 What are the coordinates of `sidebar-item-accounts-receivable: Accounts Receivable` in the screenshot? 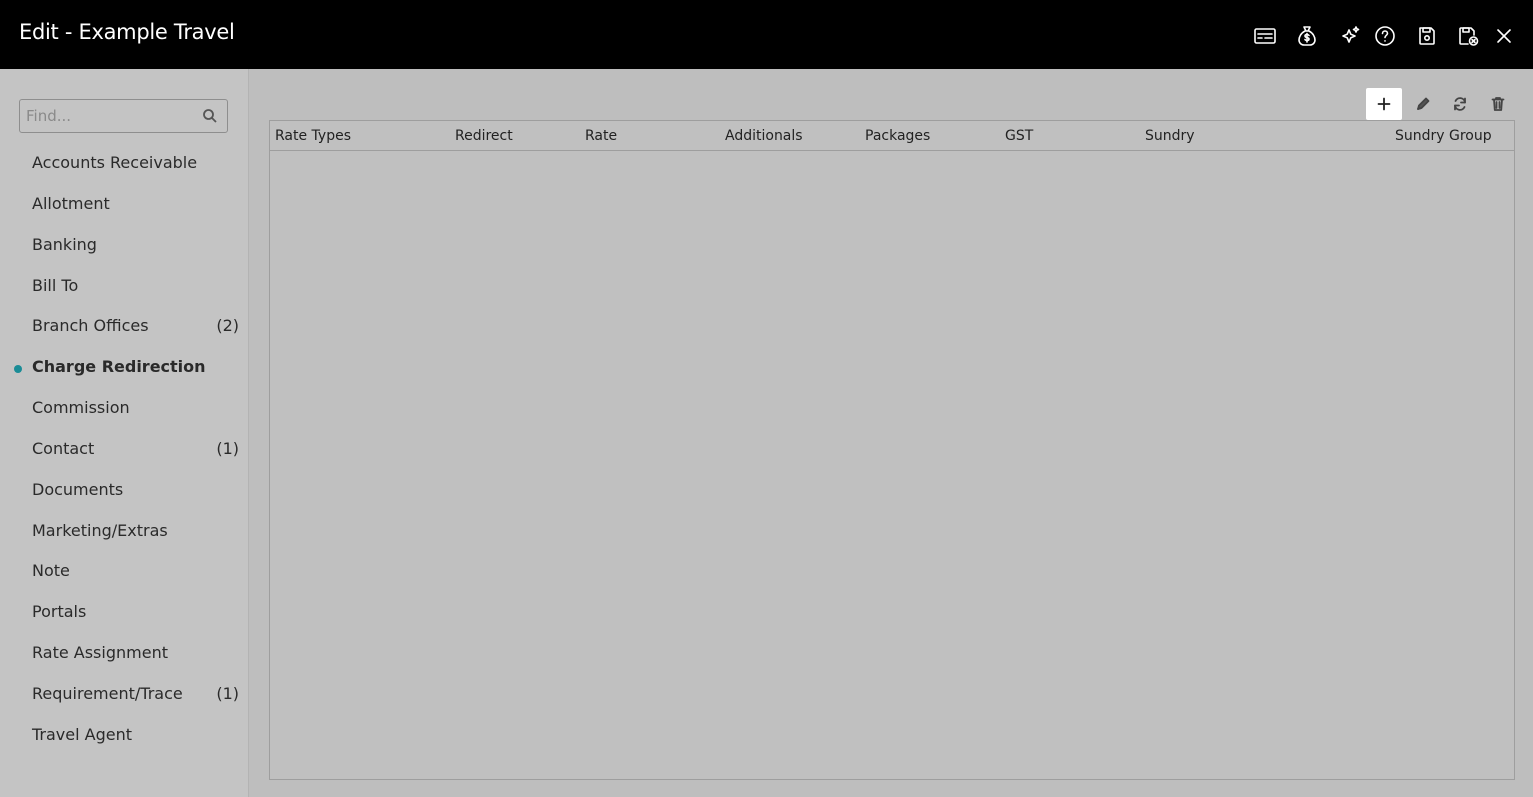 It's located at (124, 164).